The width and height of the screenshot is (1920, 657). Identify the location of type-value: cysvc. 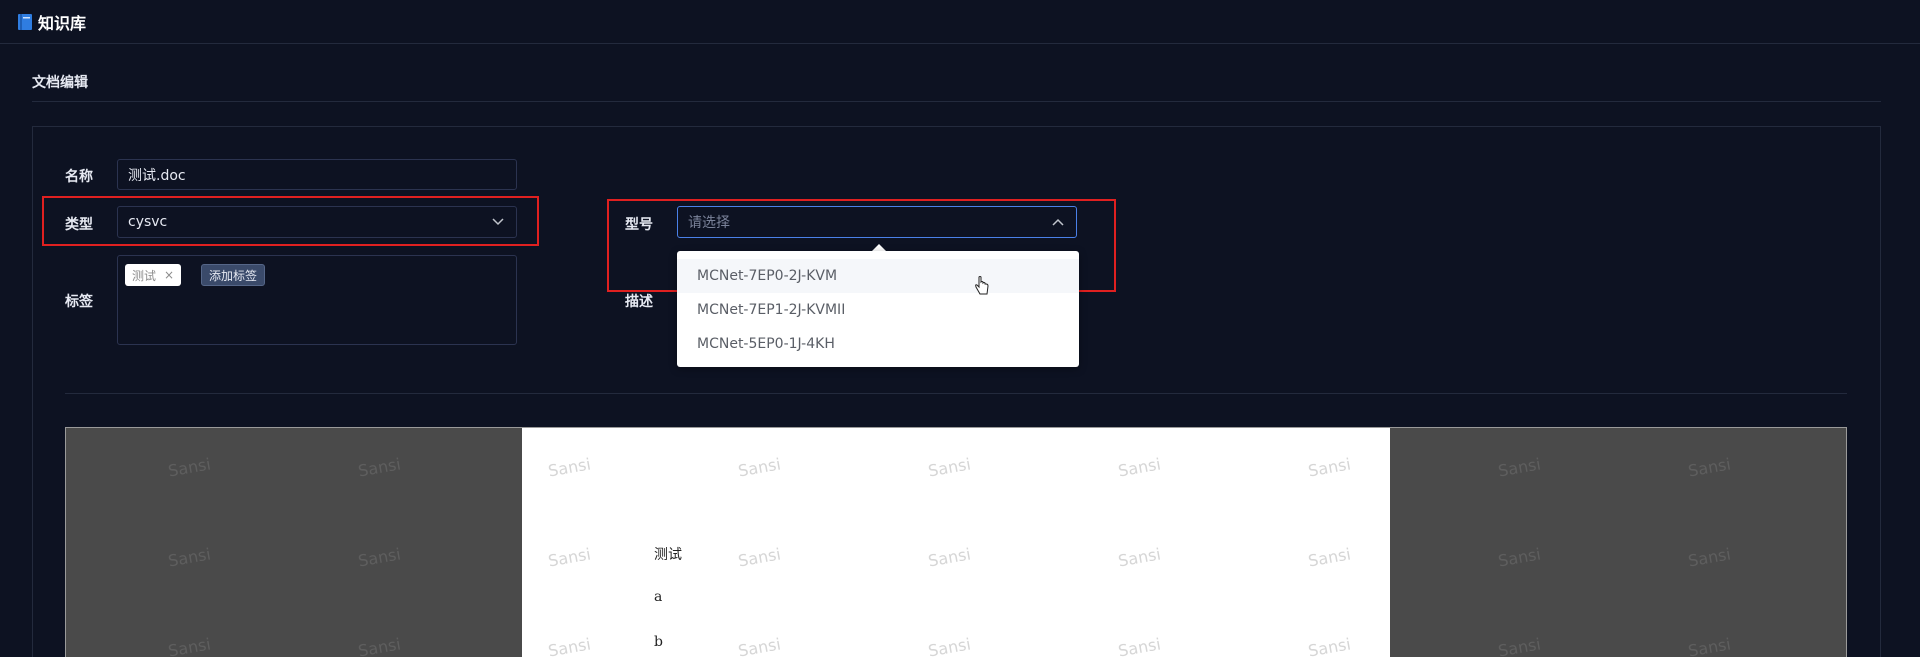
(148, 222).